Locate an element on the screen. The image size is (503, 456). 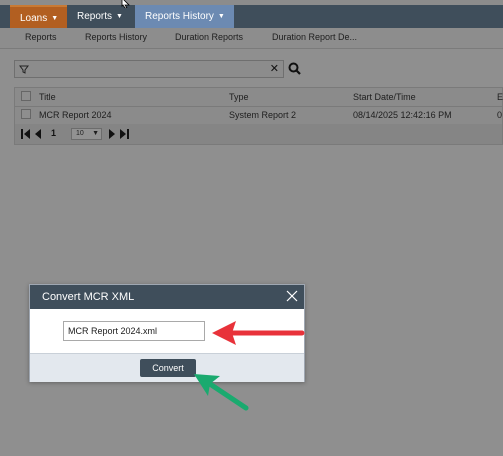
dialog-title: Convert MCR XML is located at coordinates (88, 297).